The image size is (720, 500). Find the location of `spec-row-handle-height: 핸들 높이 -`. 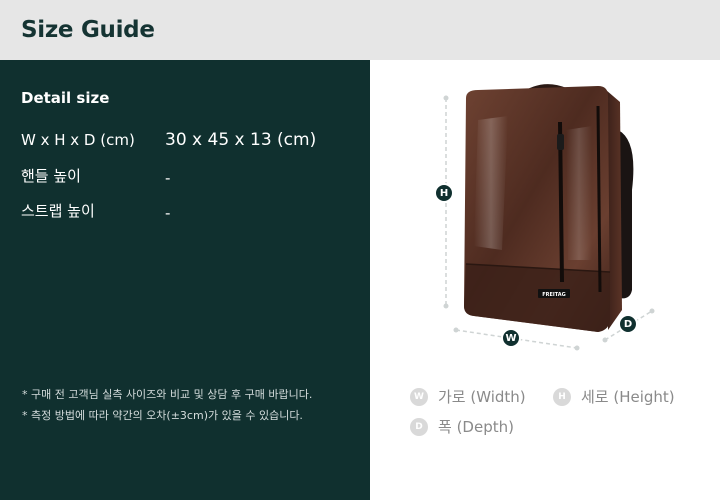

spec-row-handle-height: 핸들 높이 - is located at coordinates (96, 176).